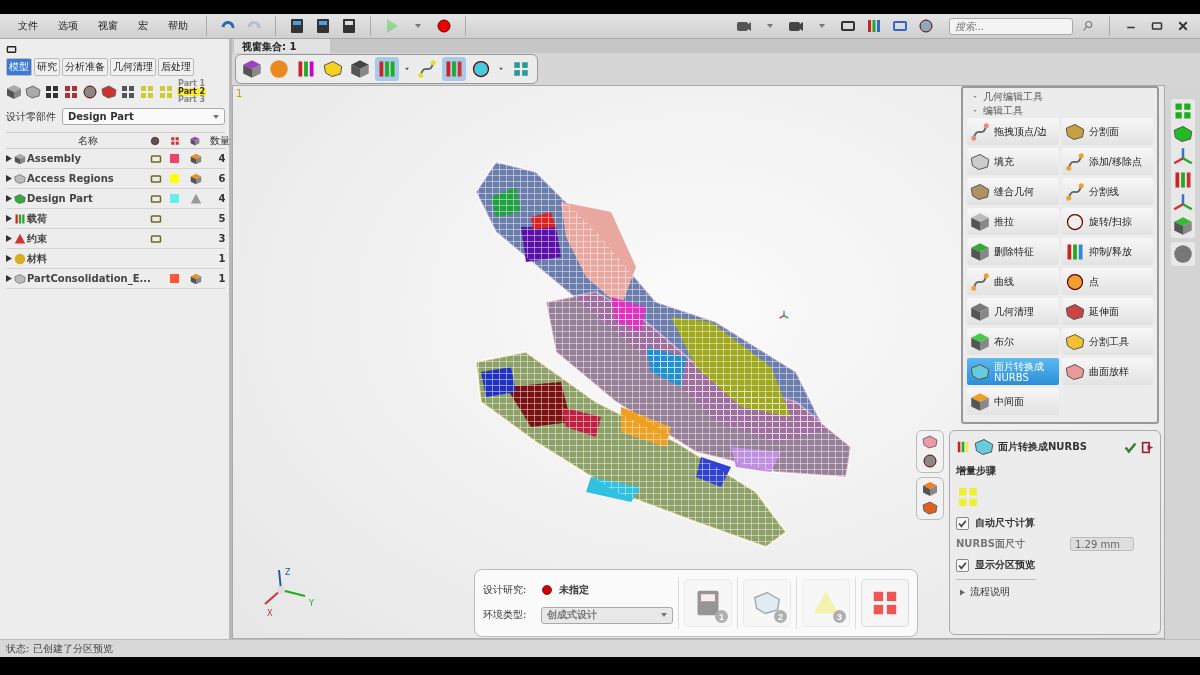  What do you see at coordinates (88, 258) in the screenshot?
I see `tree-item: 材料` at bounding box center [88, 258].